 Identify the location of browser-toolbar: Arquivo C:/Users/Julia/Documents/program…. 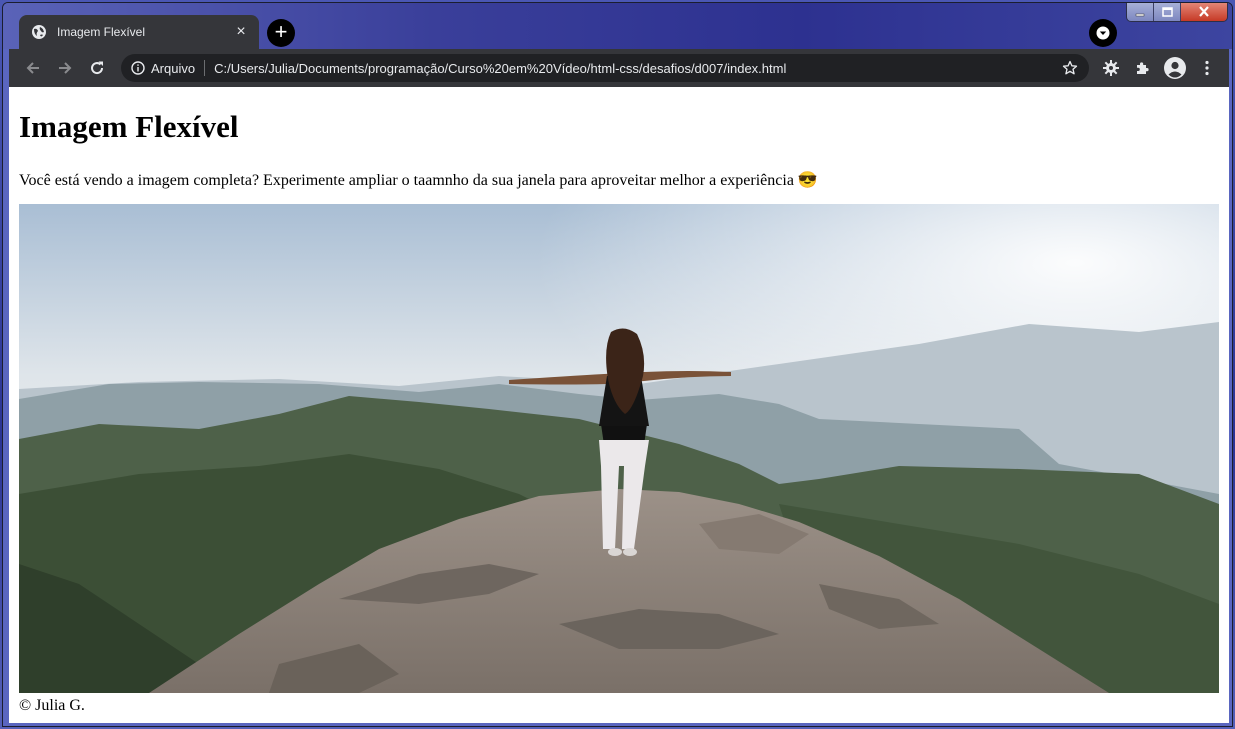
(619, 68).